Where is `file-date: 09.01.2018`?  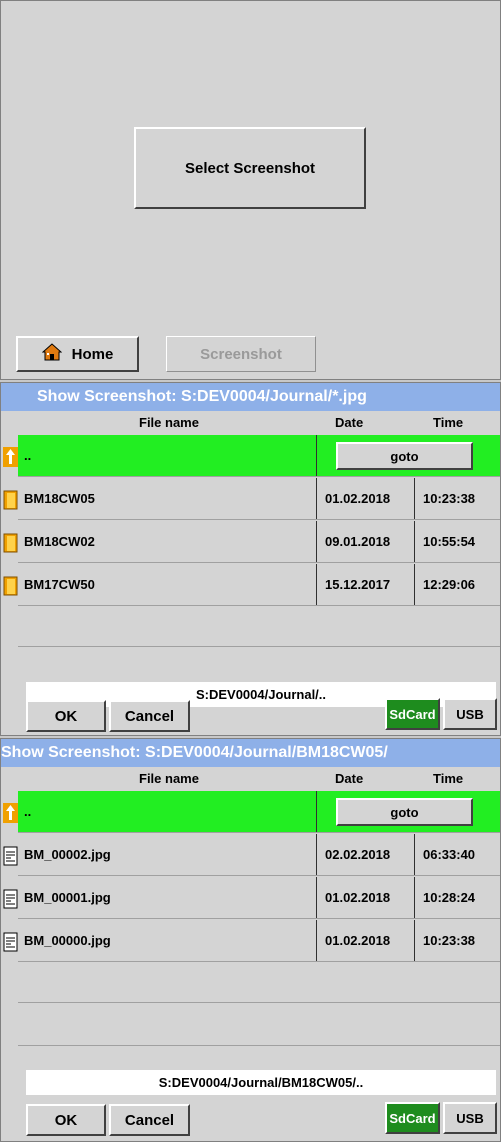
file-date: 09.01.2018 is located at coordinates (358, 541).